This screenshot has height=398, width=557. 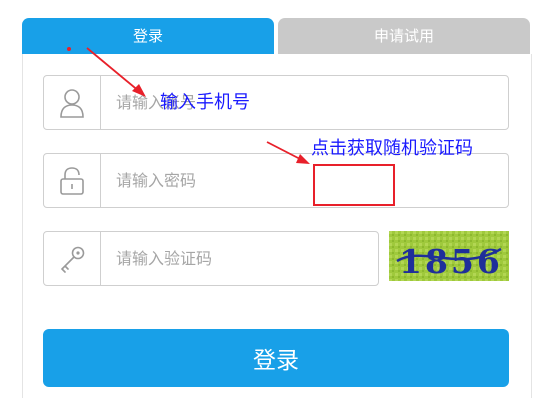 What do you see at coordinates (354, 185) in the screenshot?
I see `annotation-highlight-box` at bounding box center [354, 185].